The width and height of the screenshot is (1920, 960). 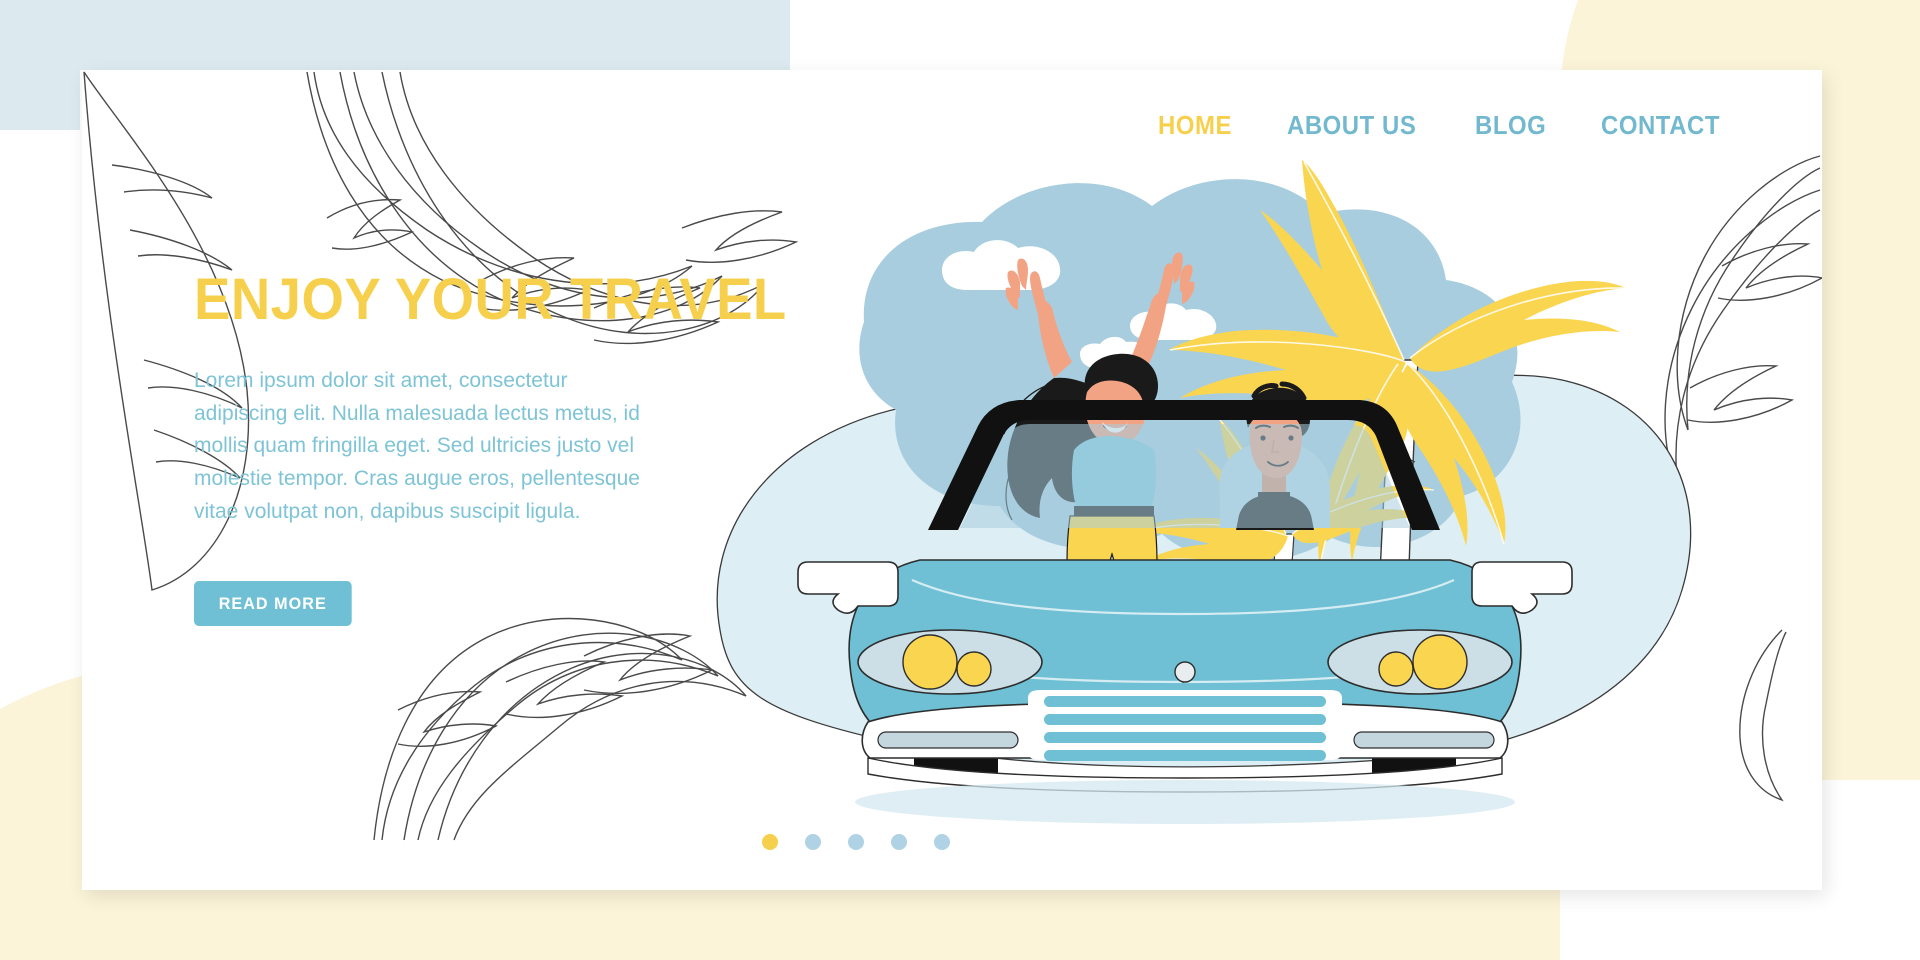 What do you see at coordinates (395, 35) in the screenshot?
I see `decor-blue-block-top` at bounding box center [395, 35].